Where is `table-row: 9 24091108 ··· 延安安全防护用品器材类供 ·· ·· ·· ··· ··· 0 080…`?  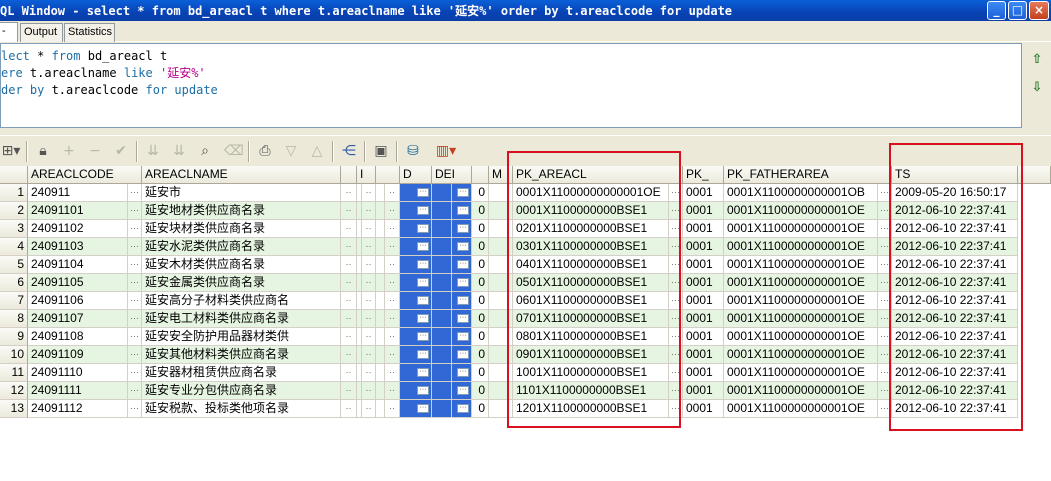
table-row: 9 24091108 ··· 延安安全防护用品器材类供 ·· ·· ·· ··· ··· 0 080… is located at coordinates (525, 337).